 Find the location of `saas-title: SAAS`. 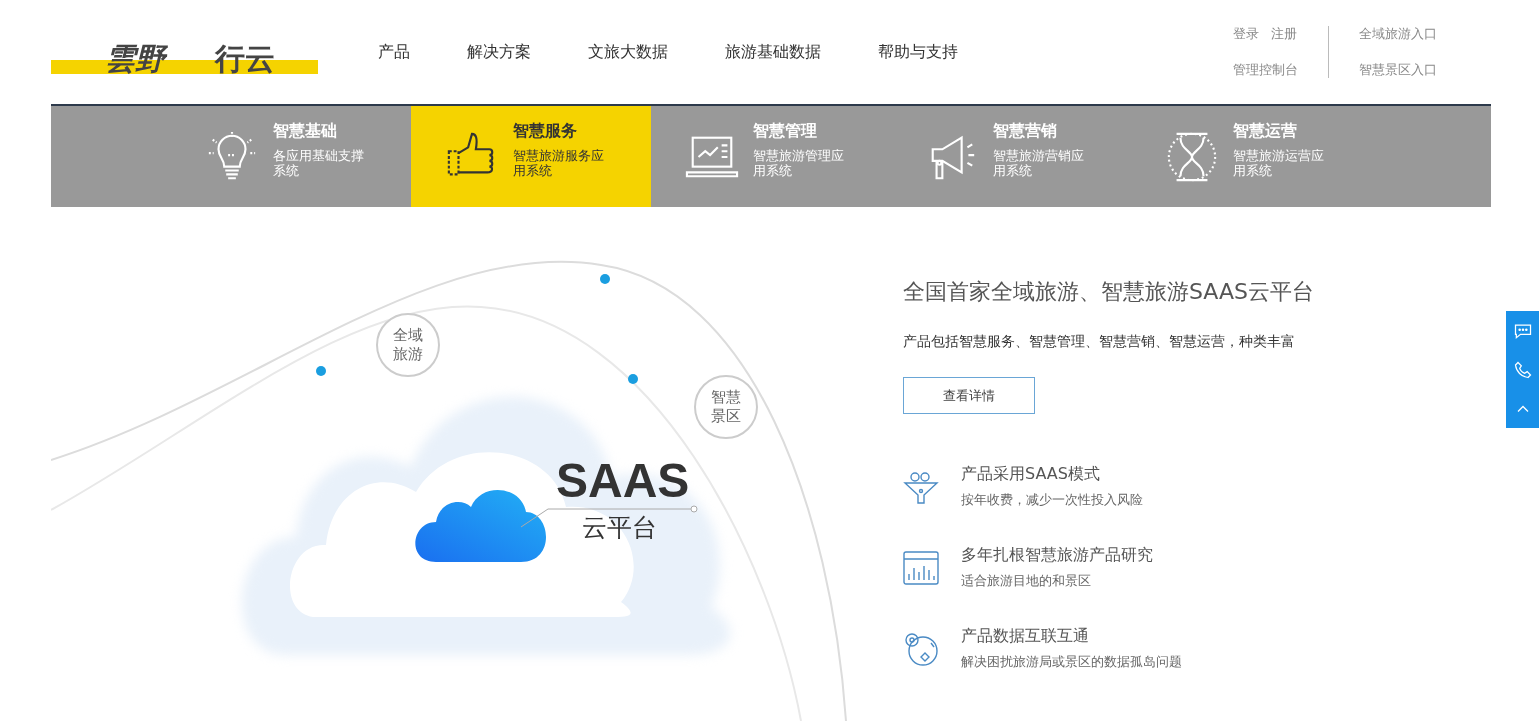

saas-title: SAAS is located at coordinates (623, 481).